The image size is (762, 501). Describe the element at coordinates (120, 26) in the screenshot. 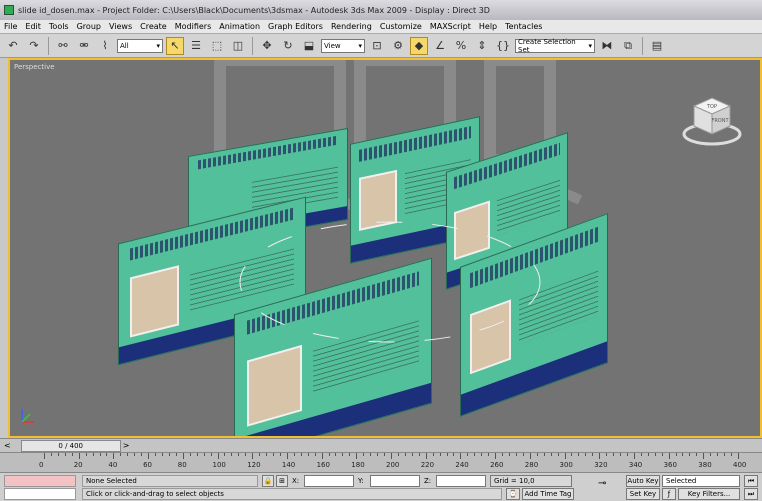

I see `menu-views: Views` at that location.